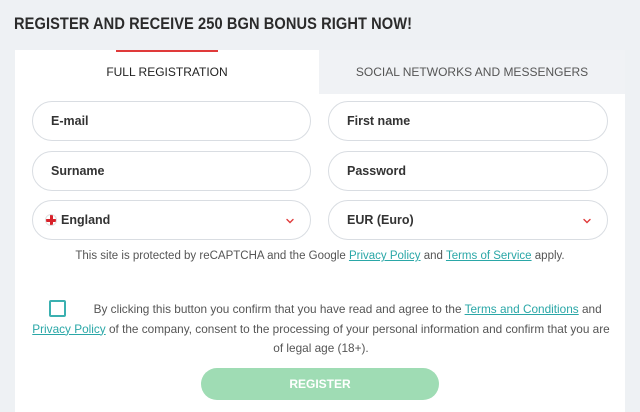 This screenshot has width=640, height=412. What do you see at coordinates (489, 256) in the screenshot?
I see `terms-of-service-link: Terms of Service` at bounding box center [489, 256].